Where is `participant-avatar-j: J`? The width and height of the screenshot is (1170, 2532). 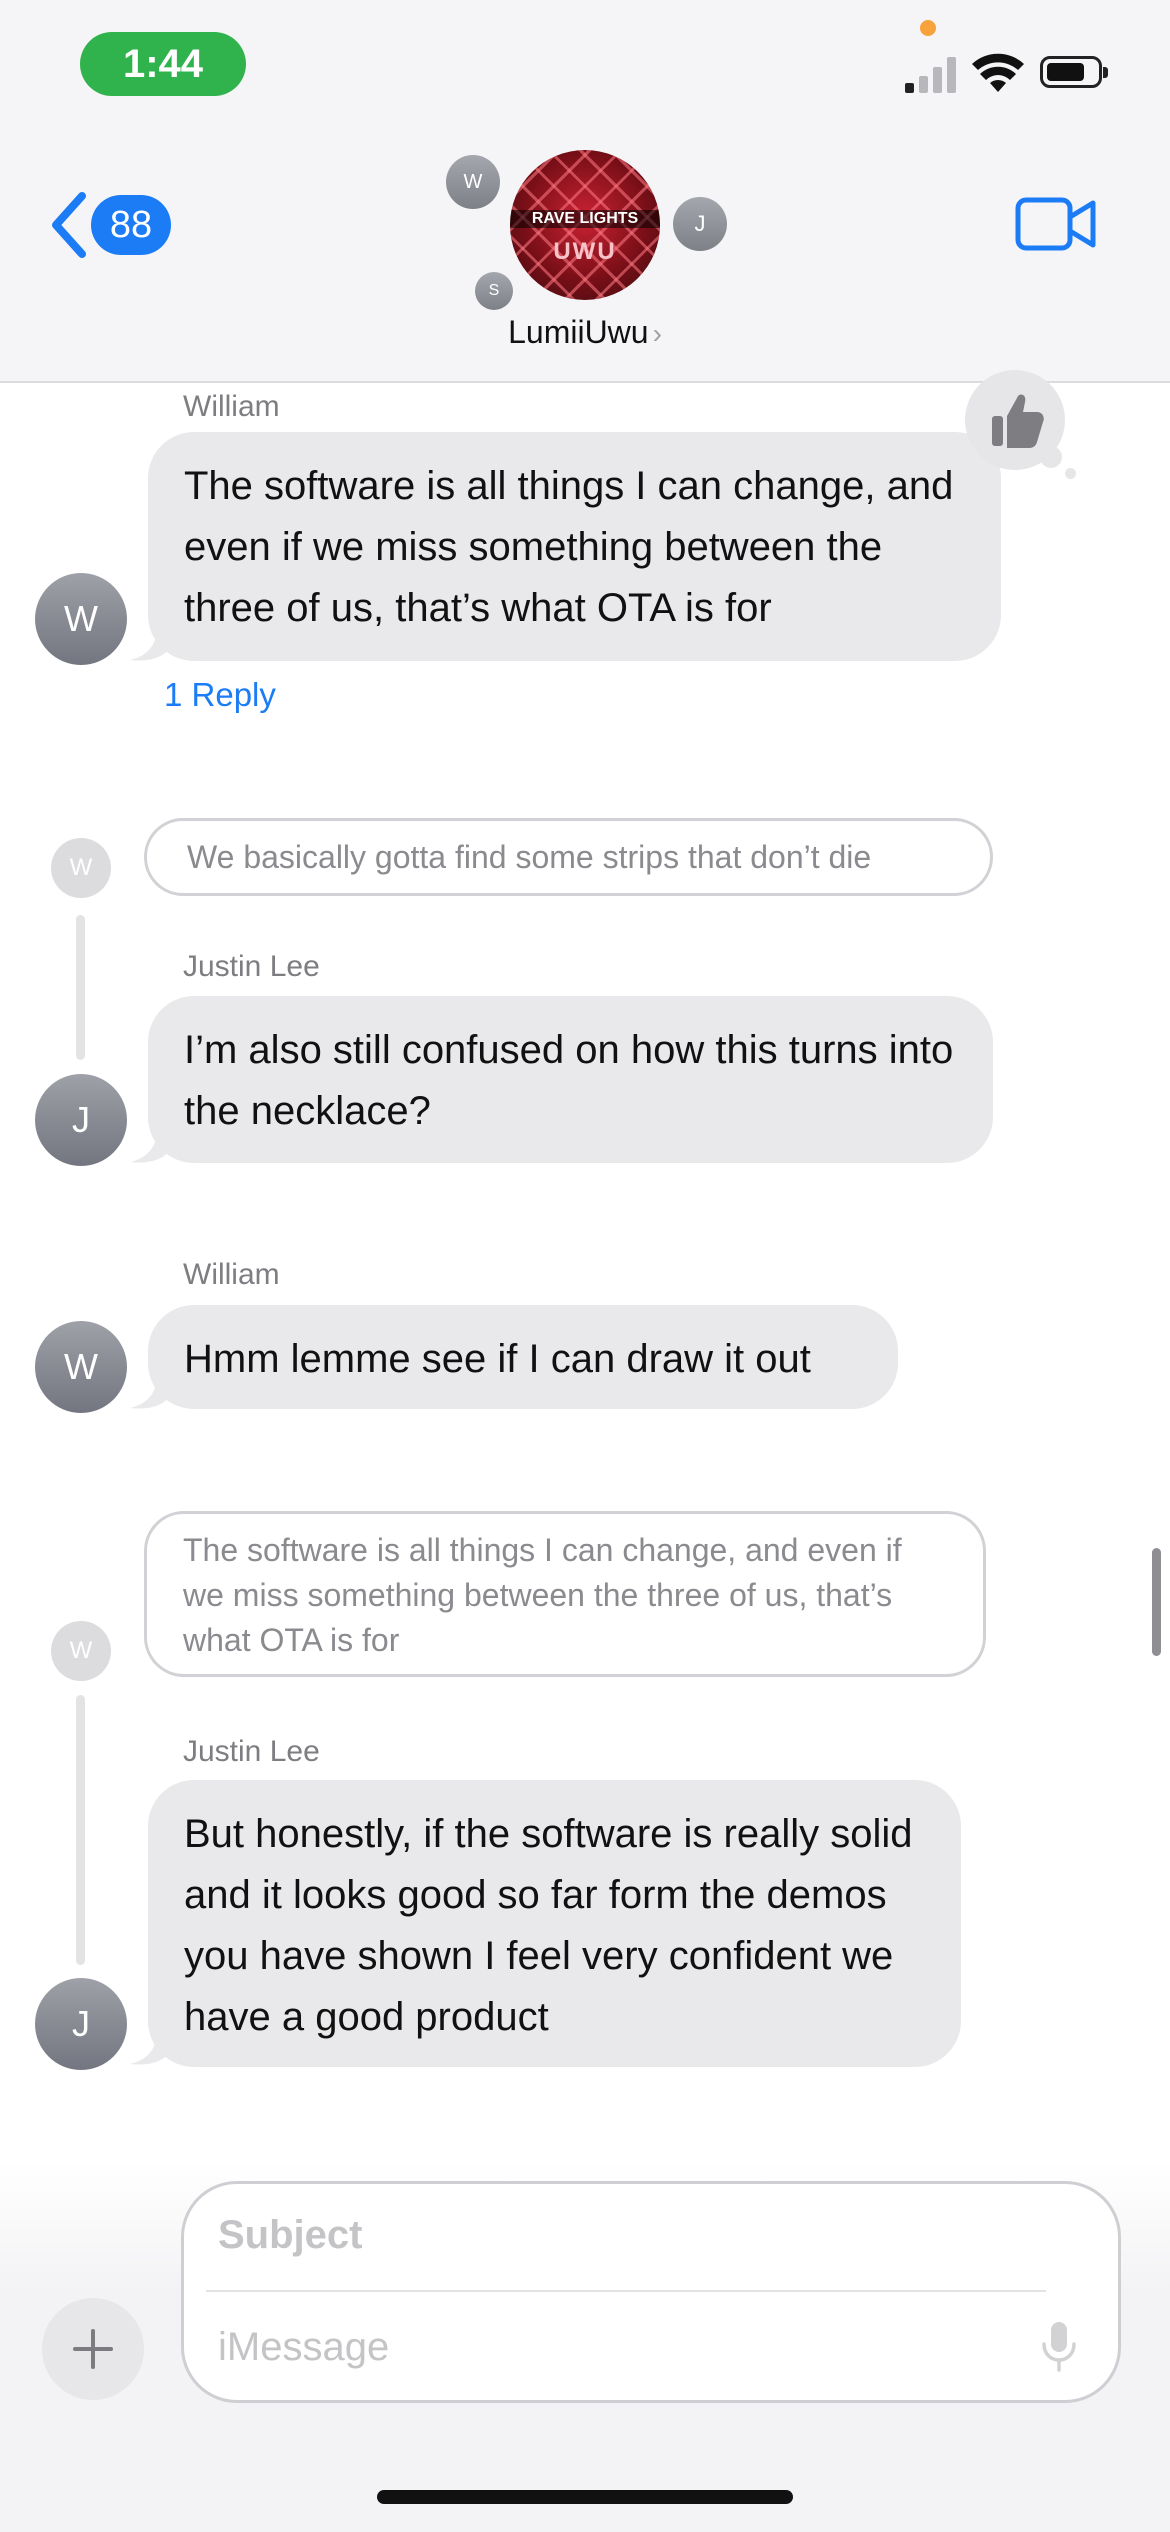 participant-avatar-j: J is located at coordinates (700, 224).